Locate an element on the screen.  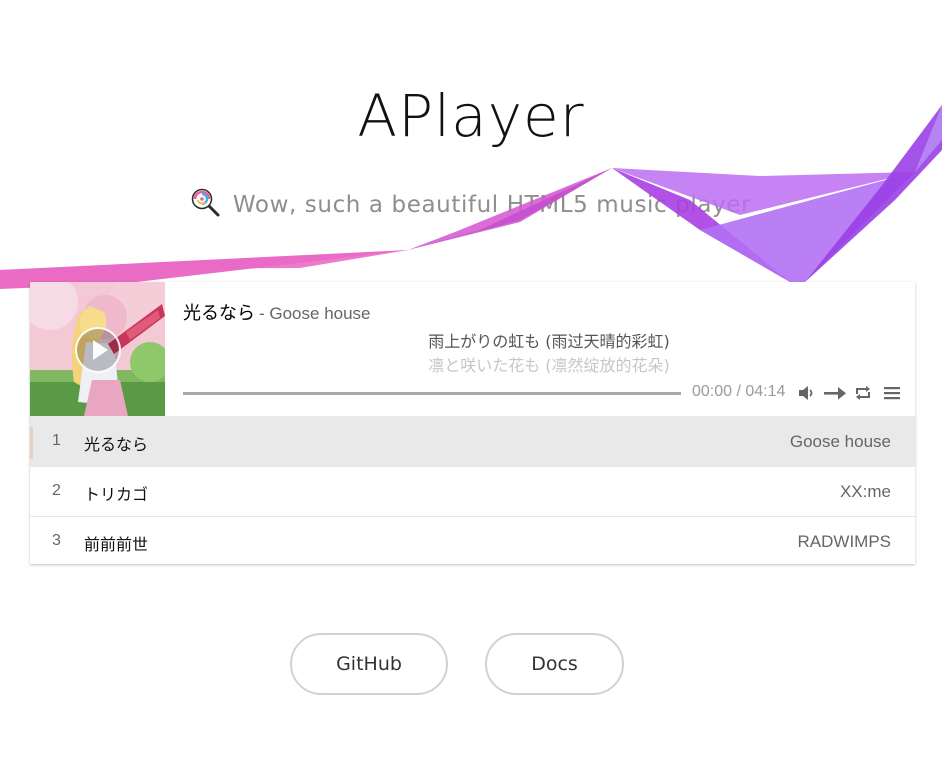
playlist-item: 3 前前前世 RADWIMPS is located at coordinates (472, 540).